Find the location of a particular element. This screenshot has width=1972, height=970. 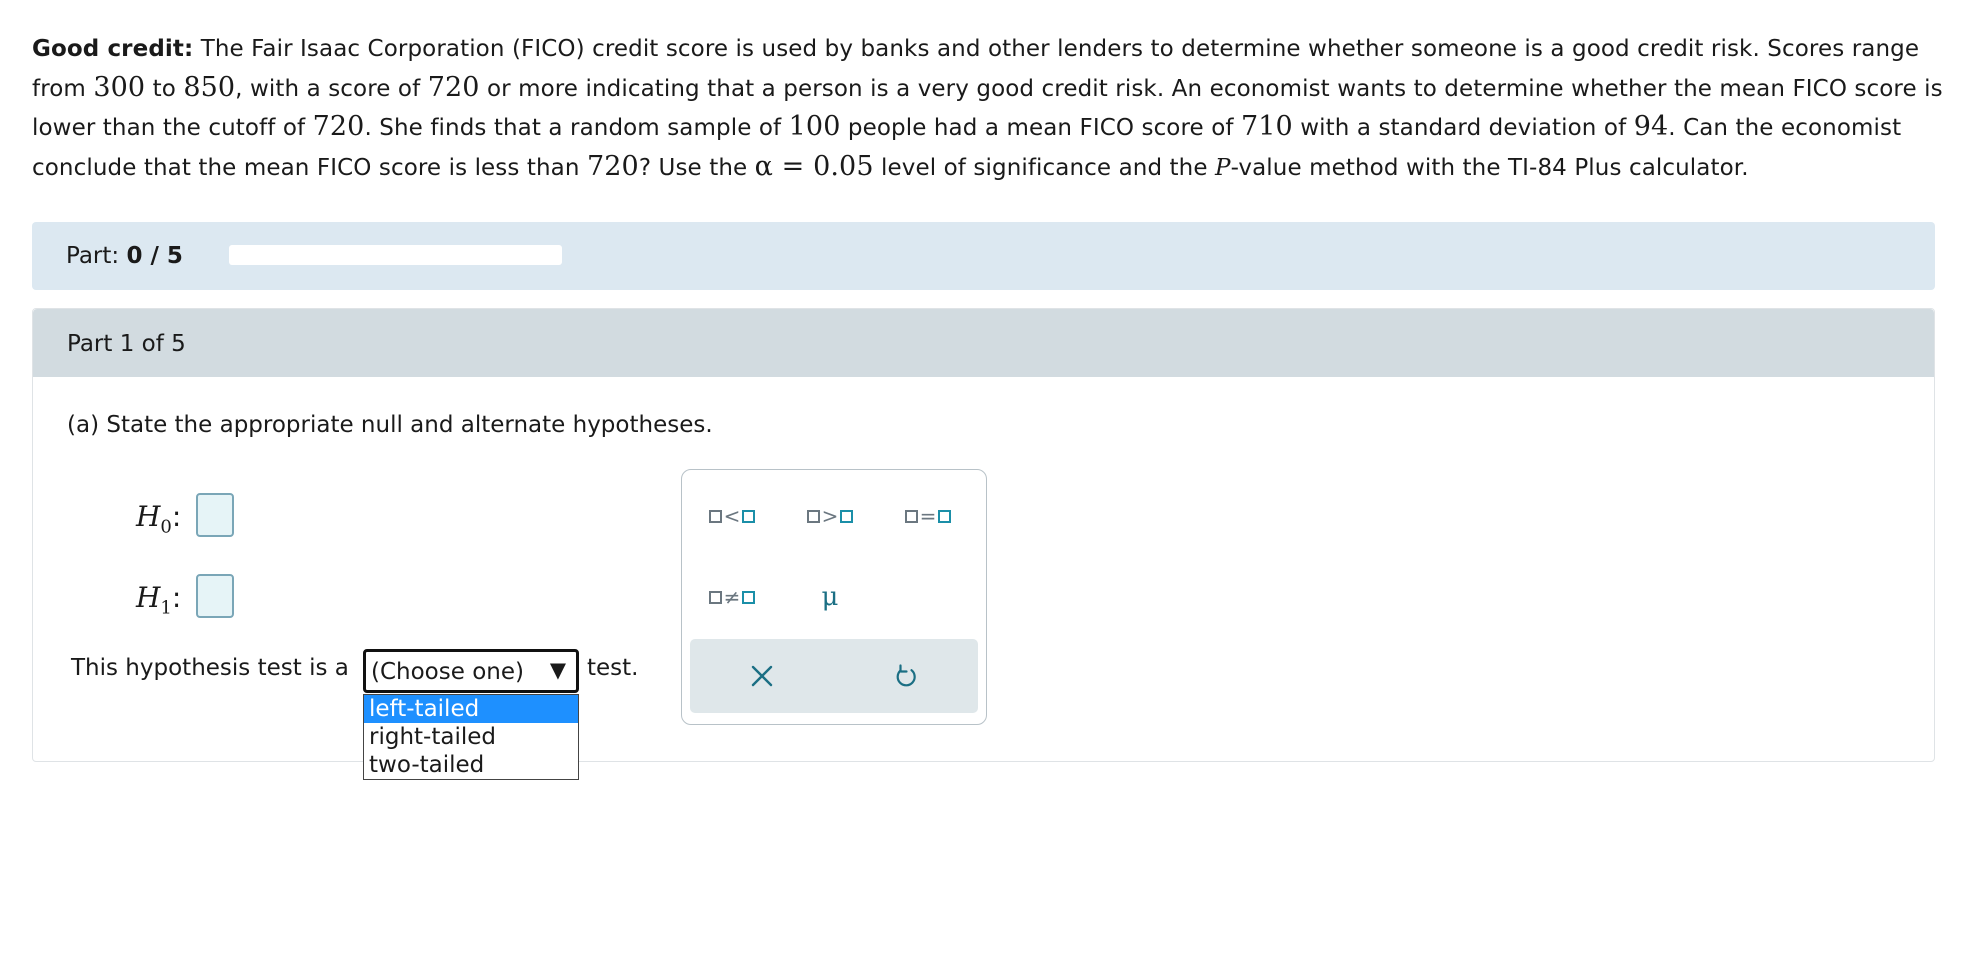

problem-text: , with a score of is located at coordinates (331, 88).